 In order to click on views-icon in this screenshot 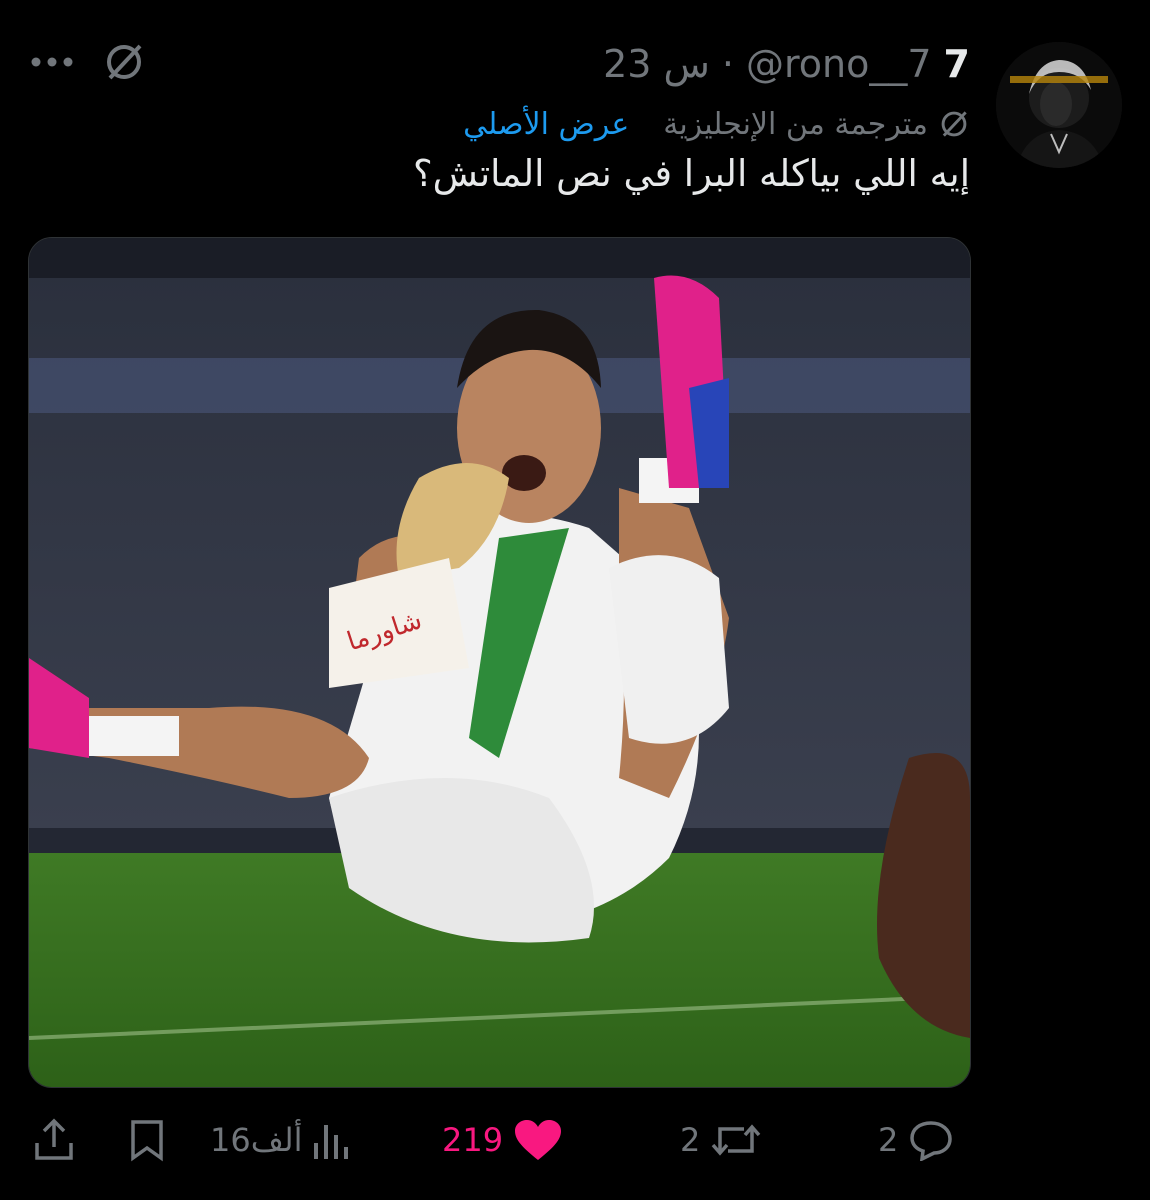, I will do `click(332, 1140)`.